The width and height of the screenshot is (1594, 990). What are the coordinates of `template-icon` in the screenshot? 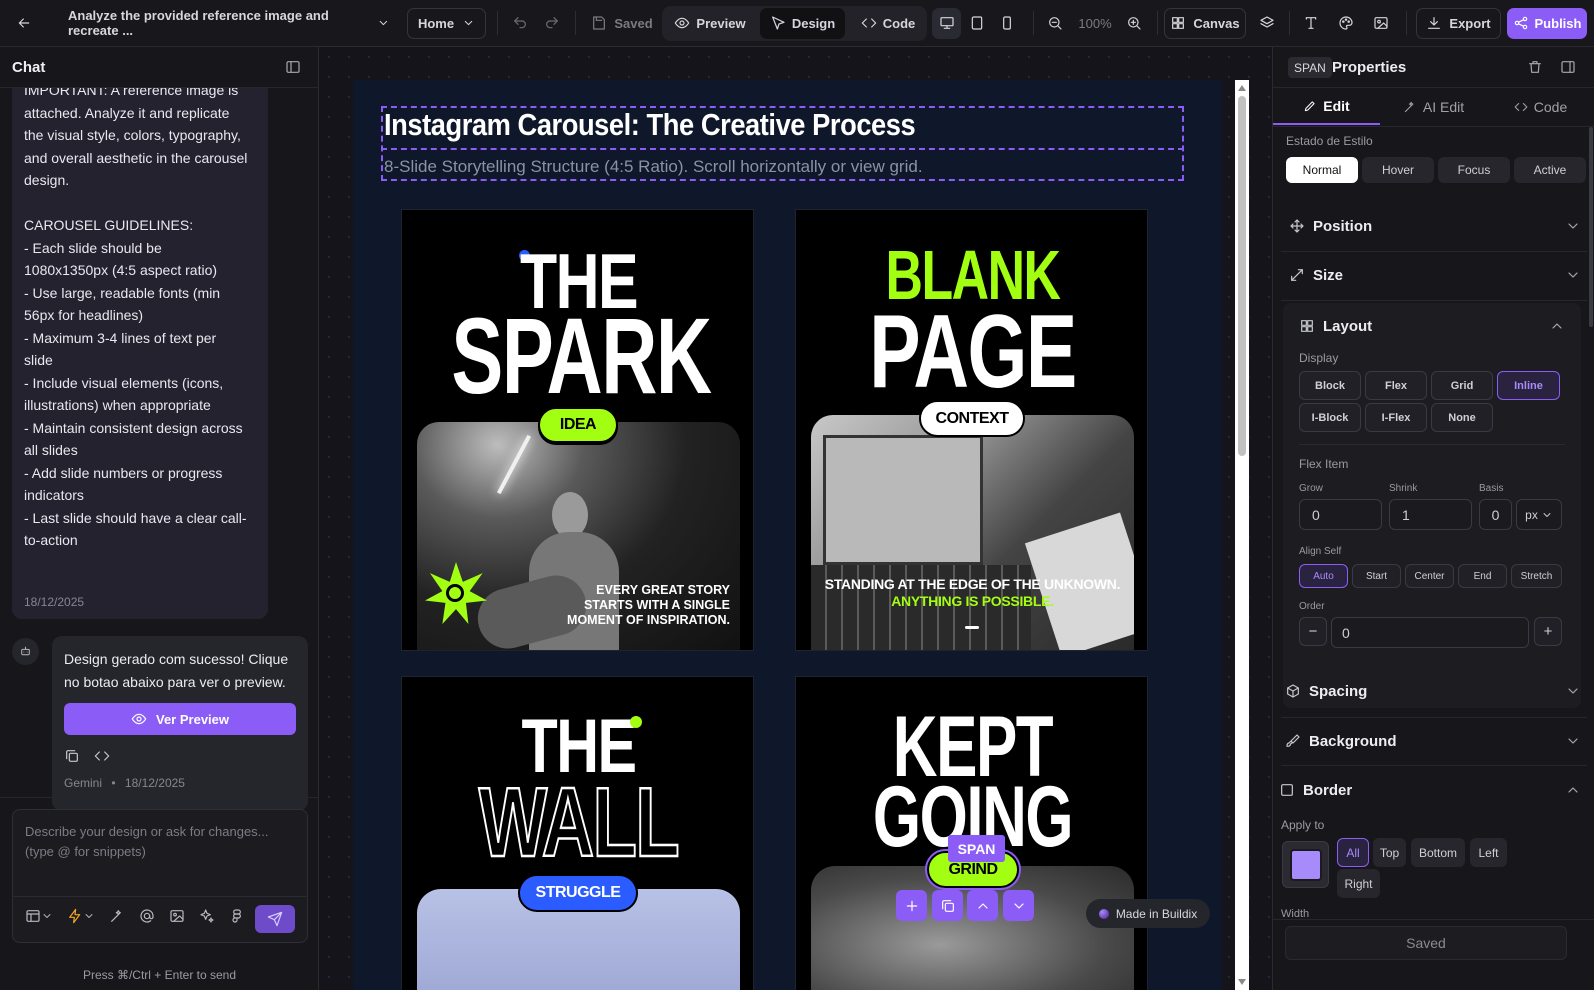 It's located at (39, 916).